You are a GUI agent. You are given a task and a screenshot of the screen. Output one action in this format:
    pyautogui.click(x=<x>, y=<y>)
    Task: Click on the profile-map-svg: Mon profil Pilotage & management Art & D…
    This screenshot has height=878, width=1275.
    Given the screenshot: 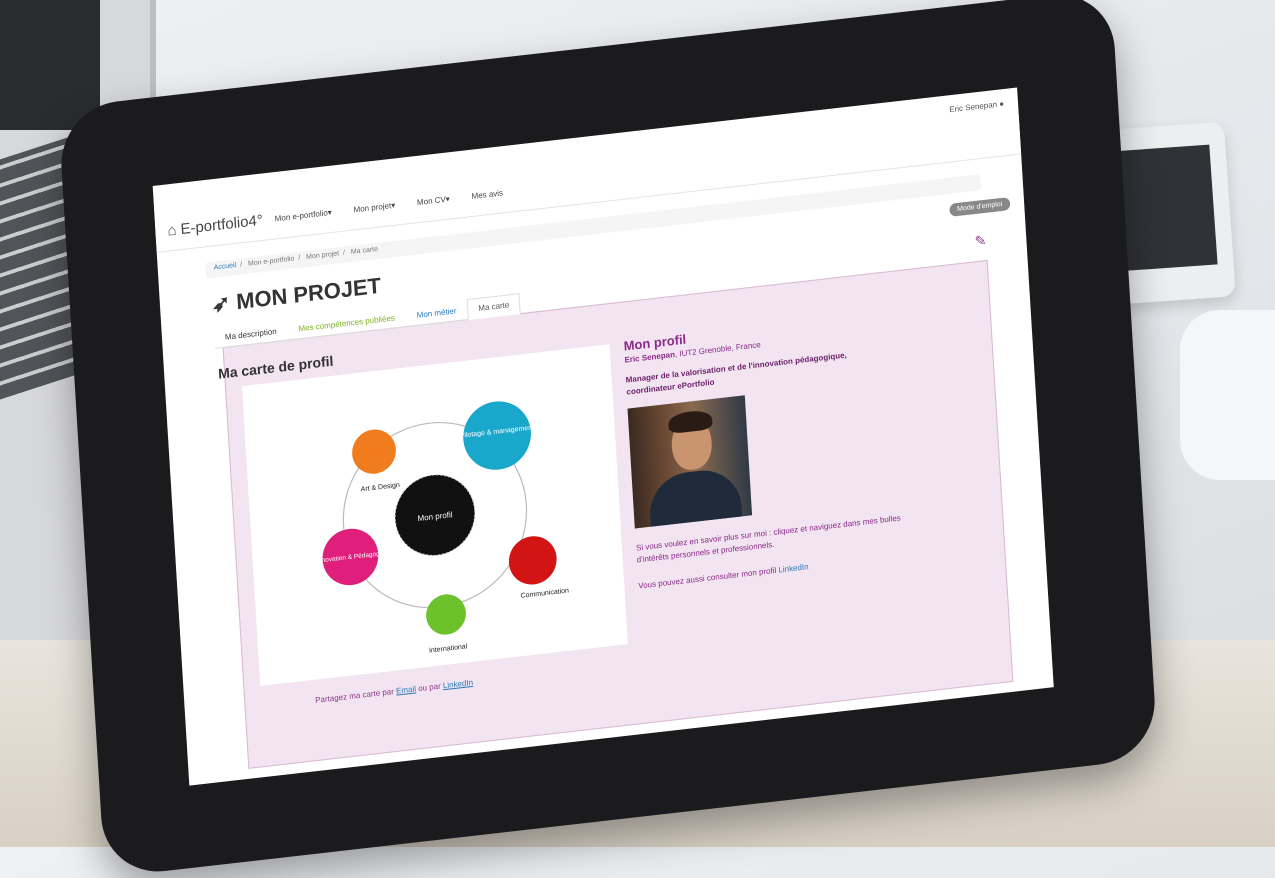 What is the action you would take?
    pyautogui.click(x=442, y=528)
    